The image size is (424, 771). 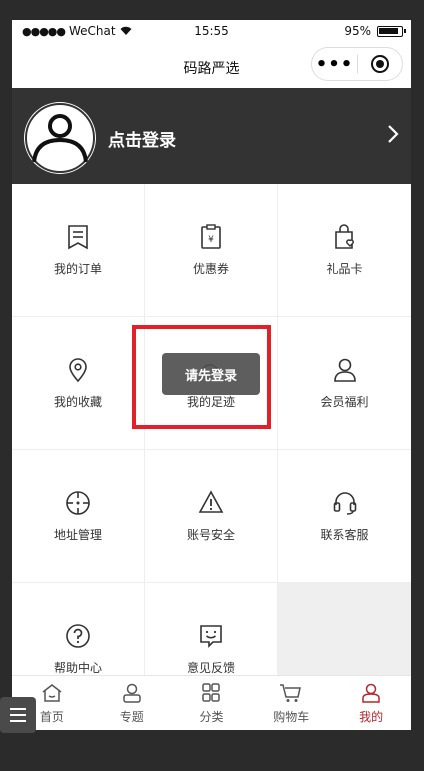 What do you see at coordinates (211, 32) in the screenshot?
I see `status-bar: ●●●●● WeChat 15:55 95%` at bounding box center [211, 32].